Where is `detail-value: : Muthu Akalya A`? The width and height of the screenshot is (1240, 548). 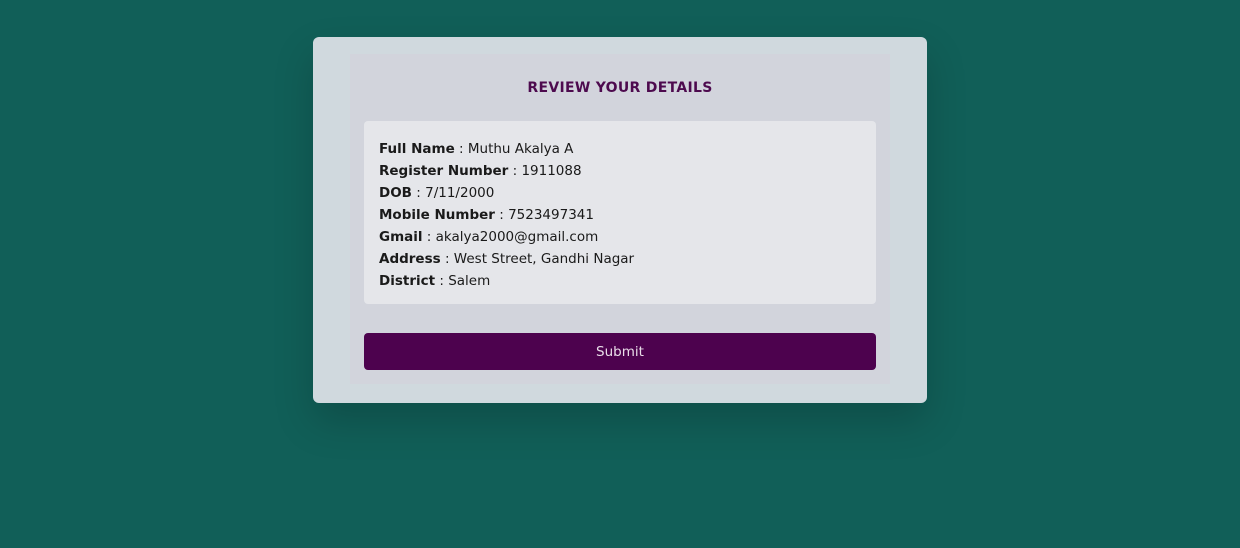
detail-value: : Muthu Akalya A is located at coordinates (514, 149).